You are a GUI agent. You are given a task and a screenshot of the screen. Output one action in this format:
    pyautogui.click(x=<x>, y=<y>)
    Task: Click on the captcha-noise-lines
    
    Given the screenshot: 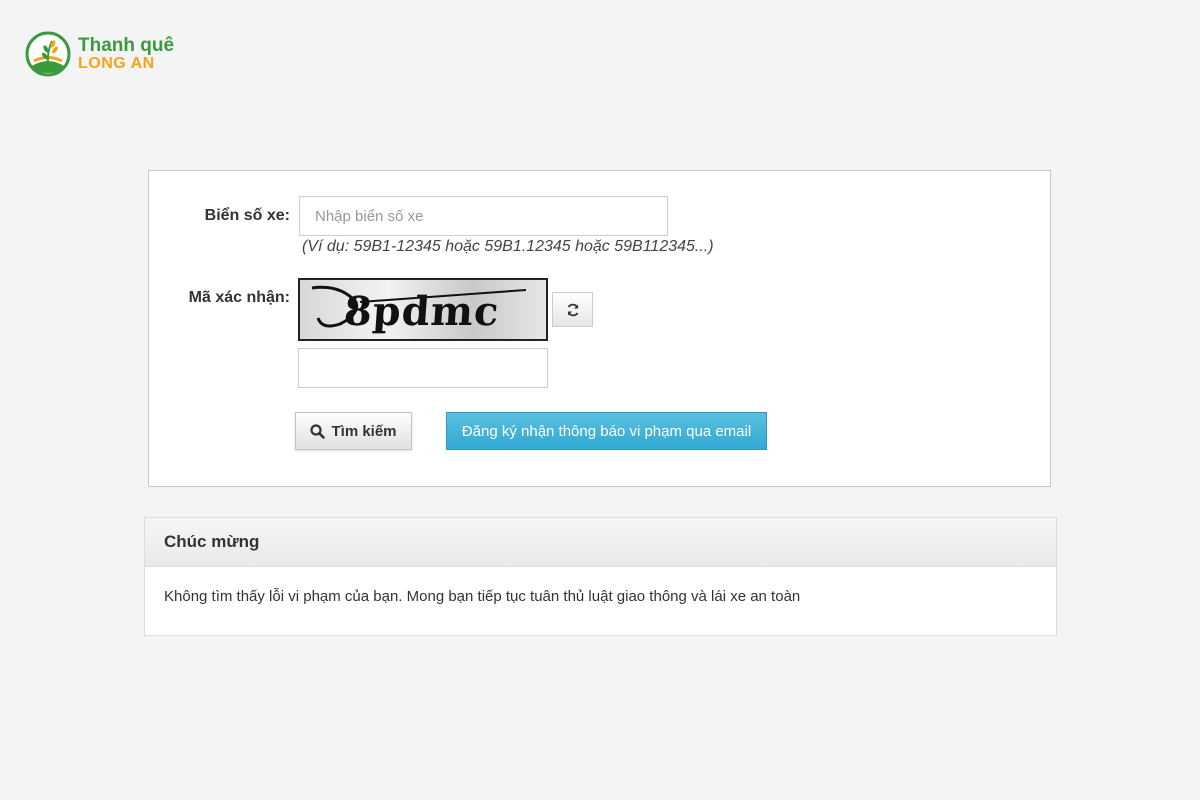 What is the action you would take?
    pyautogui.click(x=419, y=306)
    